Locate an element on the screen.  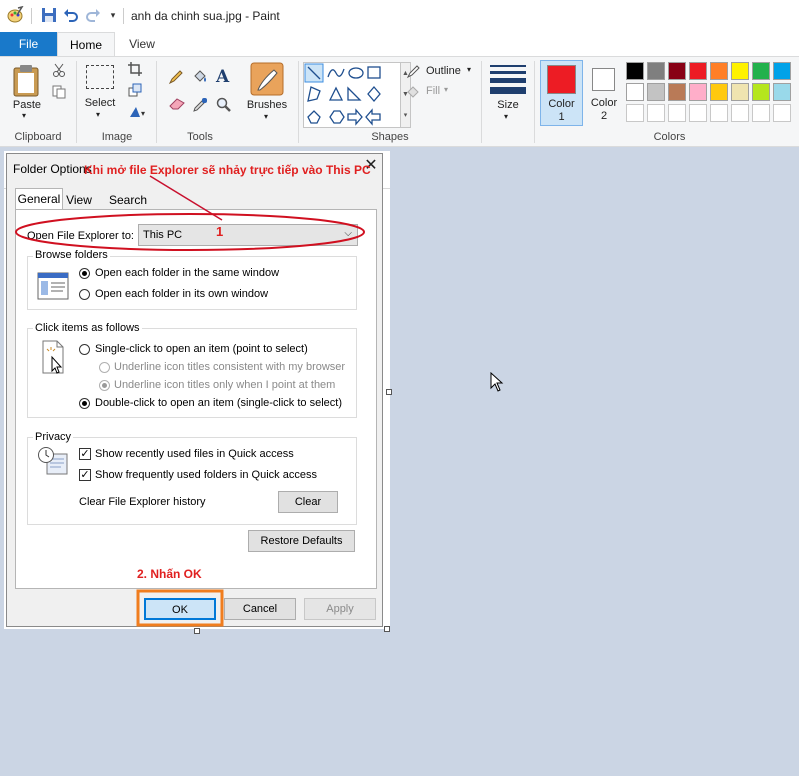
outline-label: Outline is located at coordinates (443, 71).